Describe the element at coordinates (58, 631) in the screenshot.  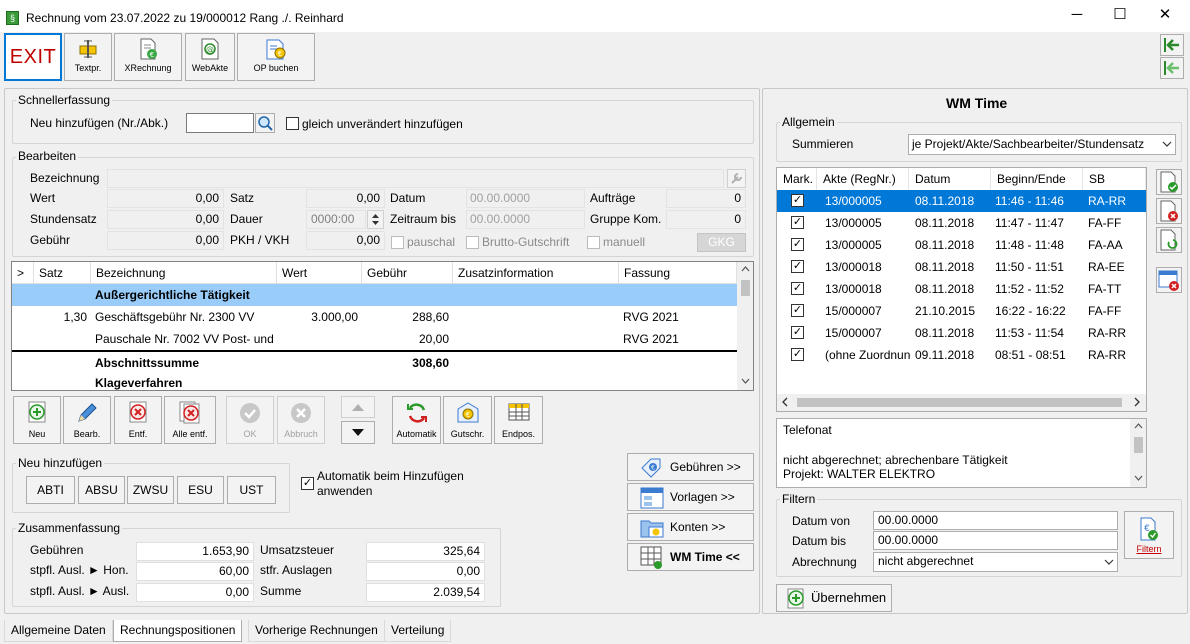
I see `tab-allgemeine-daten: Allgemeine Daten` at that location.